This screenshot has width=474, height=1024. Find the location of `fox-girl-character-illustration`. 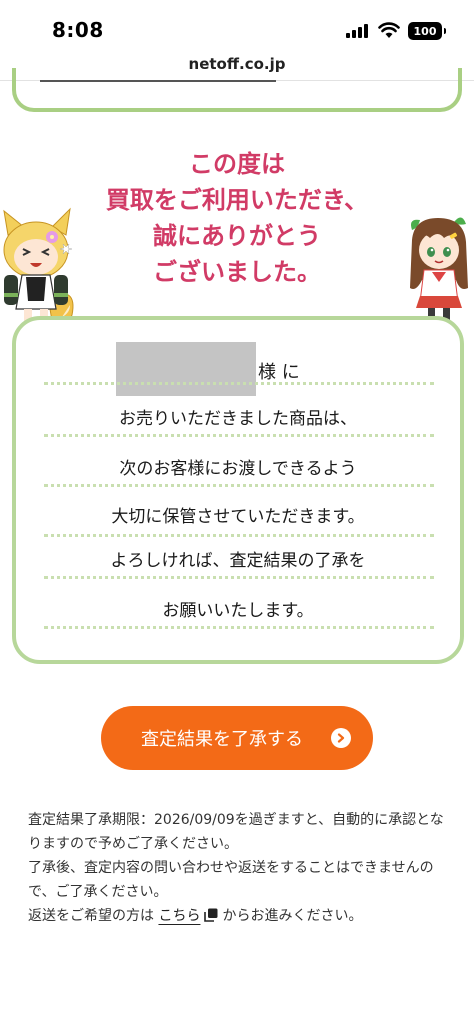

fox-girl-character-illustration is located at coordinates (38, 268).